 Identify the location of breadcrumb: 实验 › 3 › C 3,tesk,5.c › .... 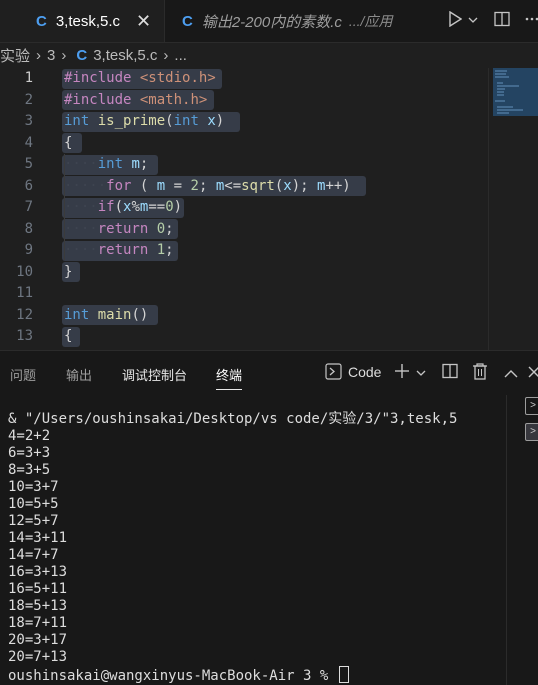
(269, 55).